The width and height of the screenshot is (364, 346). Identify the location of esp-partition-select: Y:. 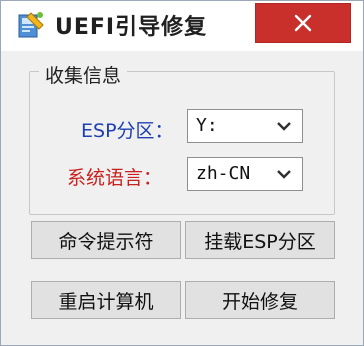
(245, 126).